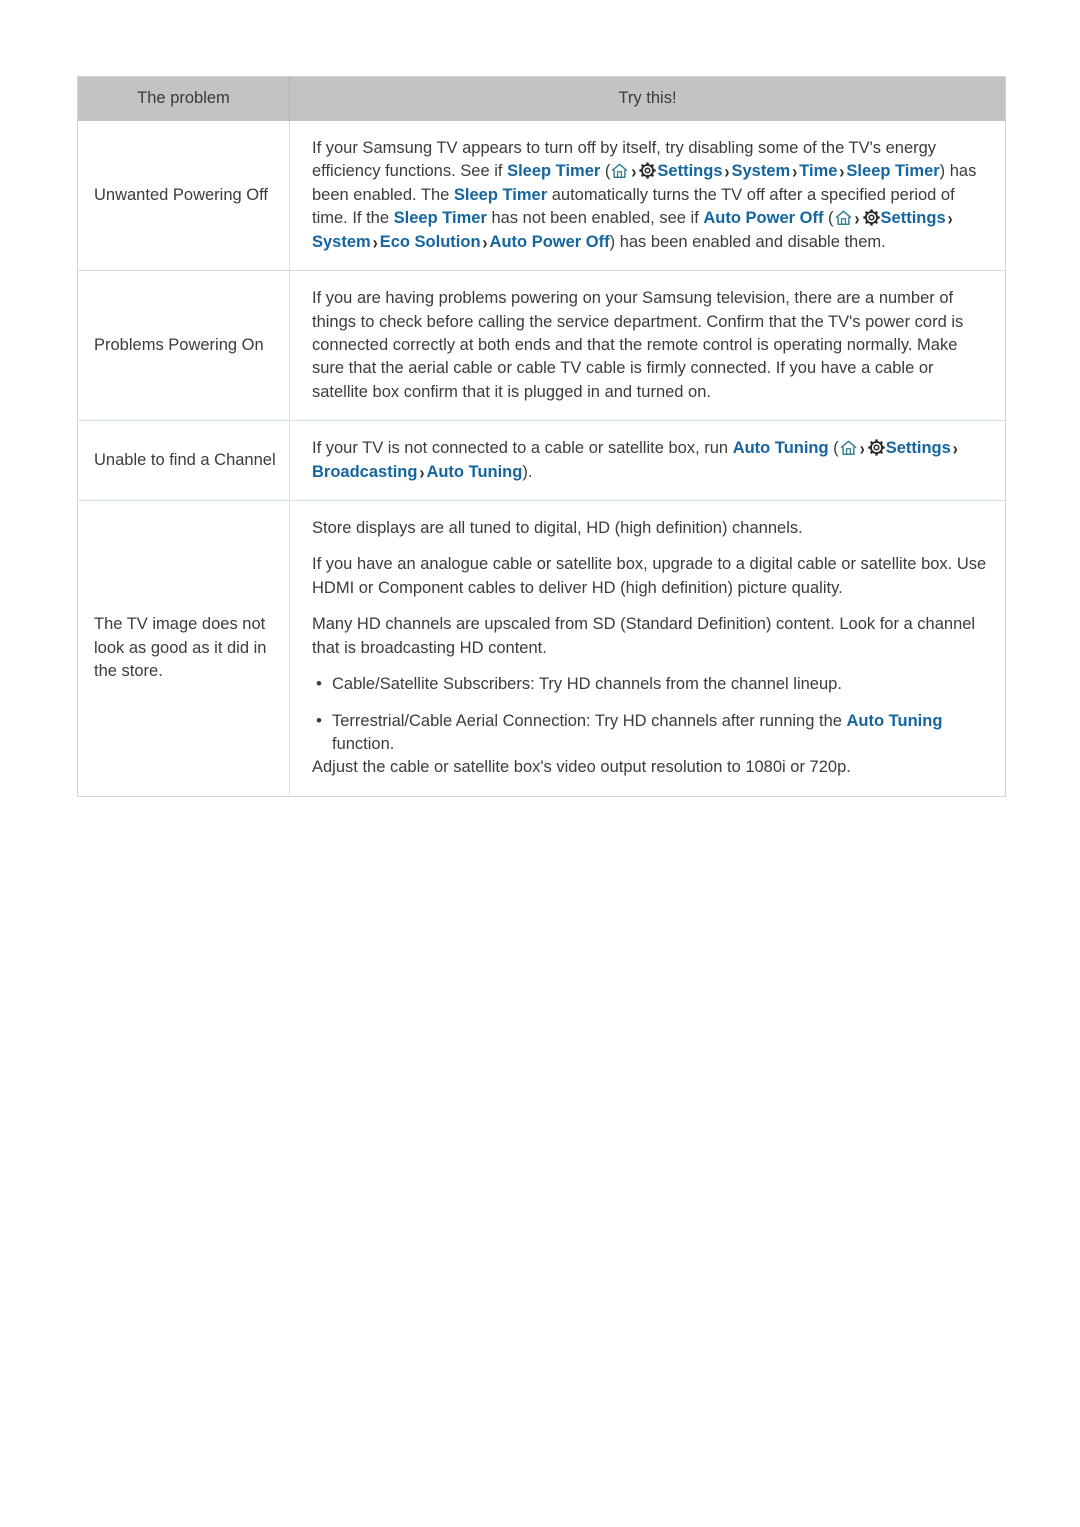 The height and width of the screenshot is (1527, 1080). What do you see at coordinates (183, 345) in the screenshot?
I see `problem-cell: Problems Powering On` at bounding box center [183, 345].